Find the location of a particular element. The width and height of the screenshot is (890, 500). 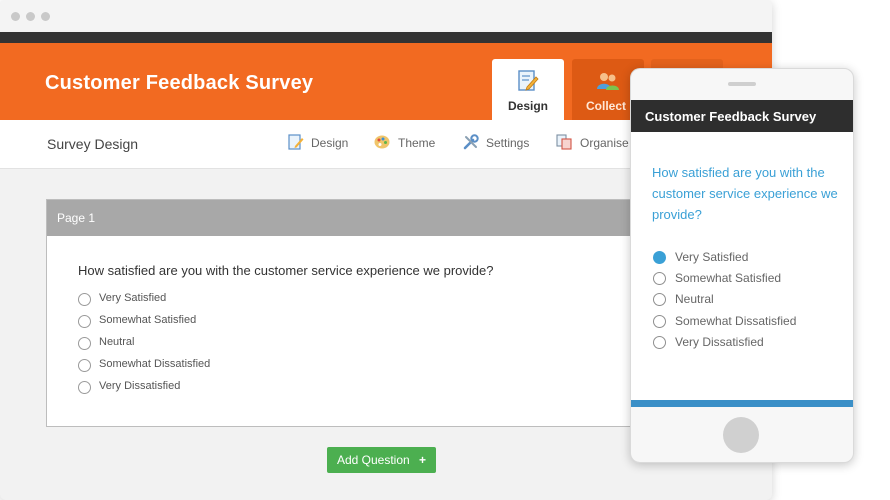

users-icon is located at coordinates (608, 81).